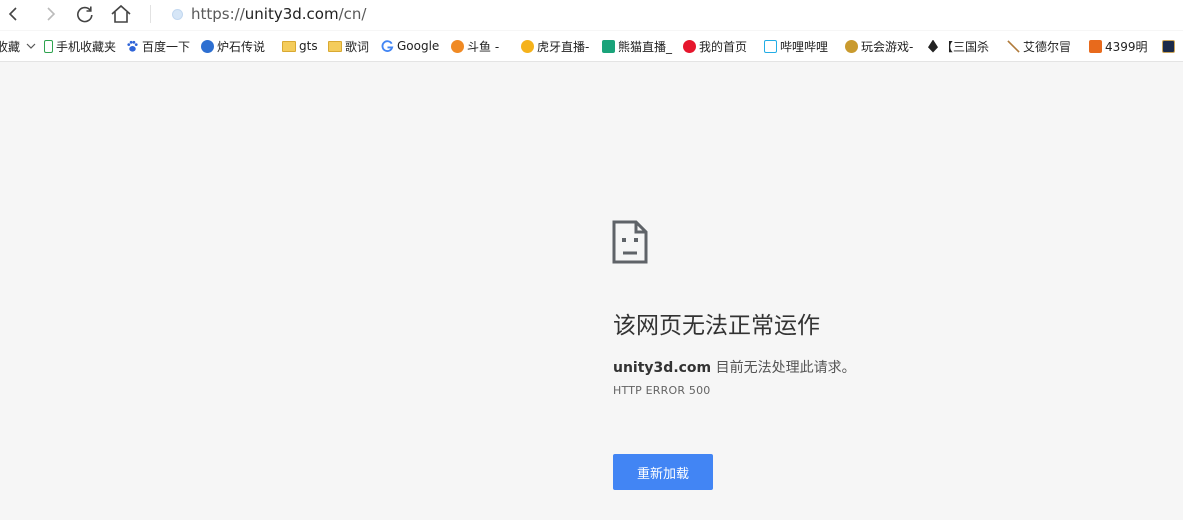 This screenshot has width=1183, height=520. I want to click on bookmark-label: 炉石传说, so click(241, 46).